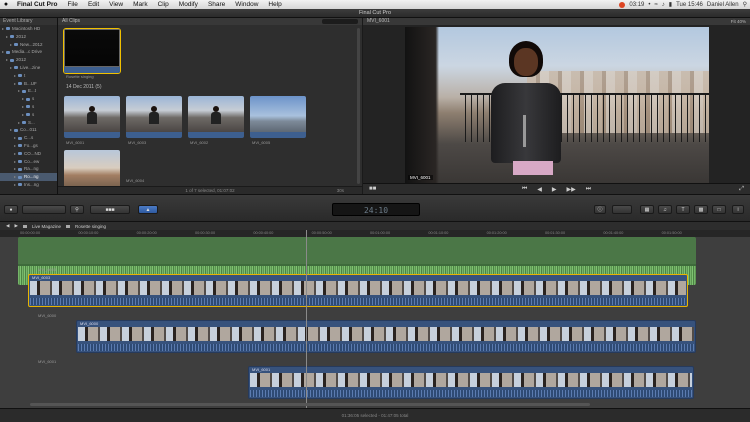  What do you see at coordinates (7, 226) in the screenshot?
I see `timeline-back-icon: ◀` at bounding box center [7, 226].